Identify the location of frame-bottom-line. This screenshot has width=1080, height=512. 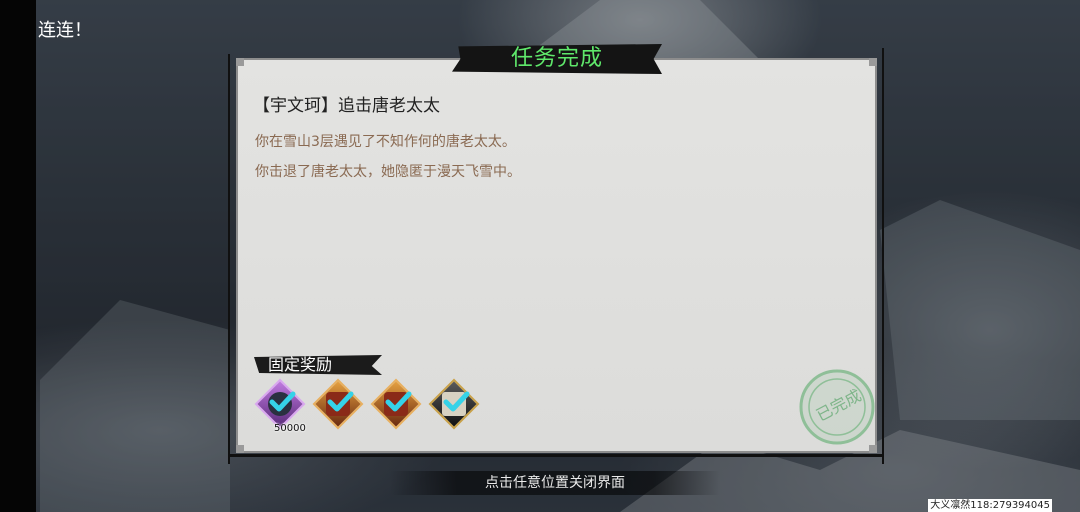
(556, 455).